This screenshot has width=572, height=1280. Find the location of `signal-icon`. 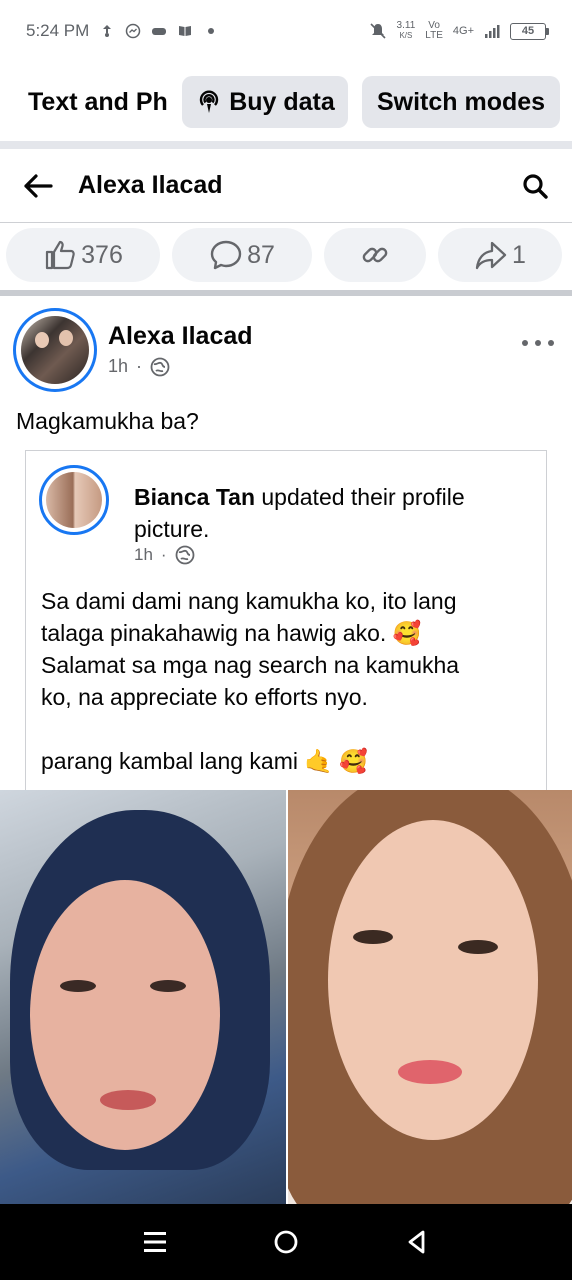

signal-icon is located at coordinates (492, 31).